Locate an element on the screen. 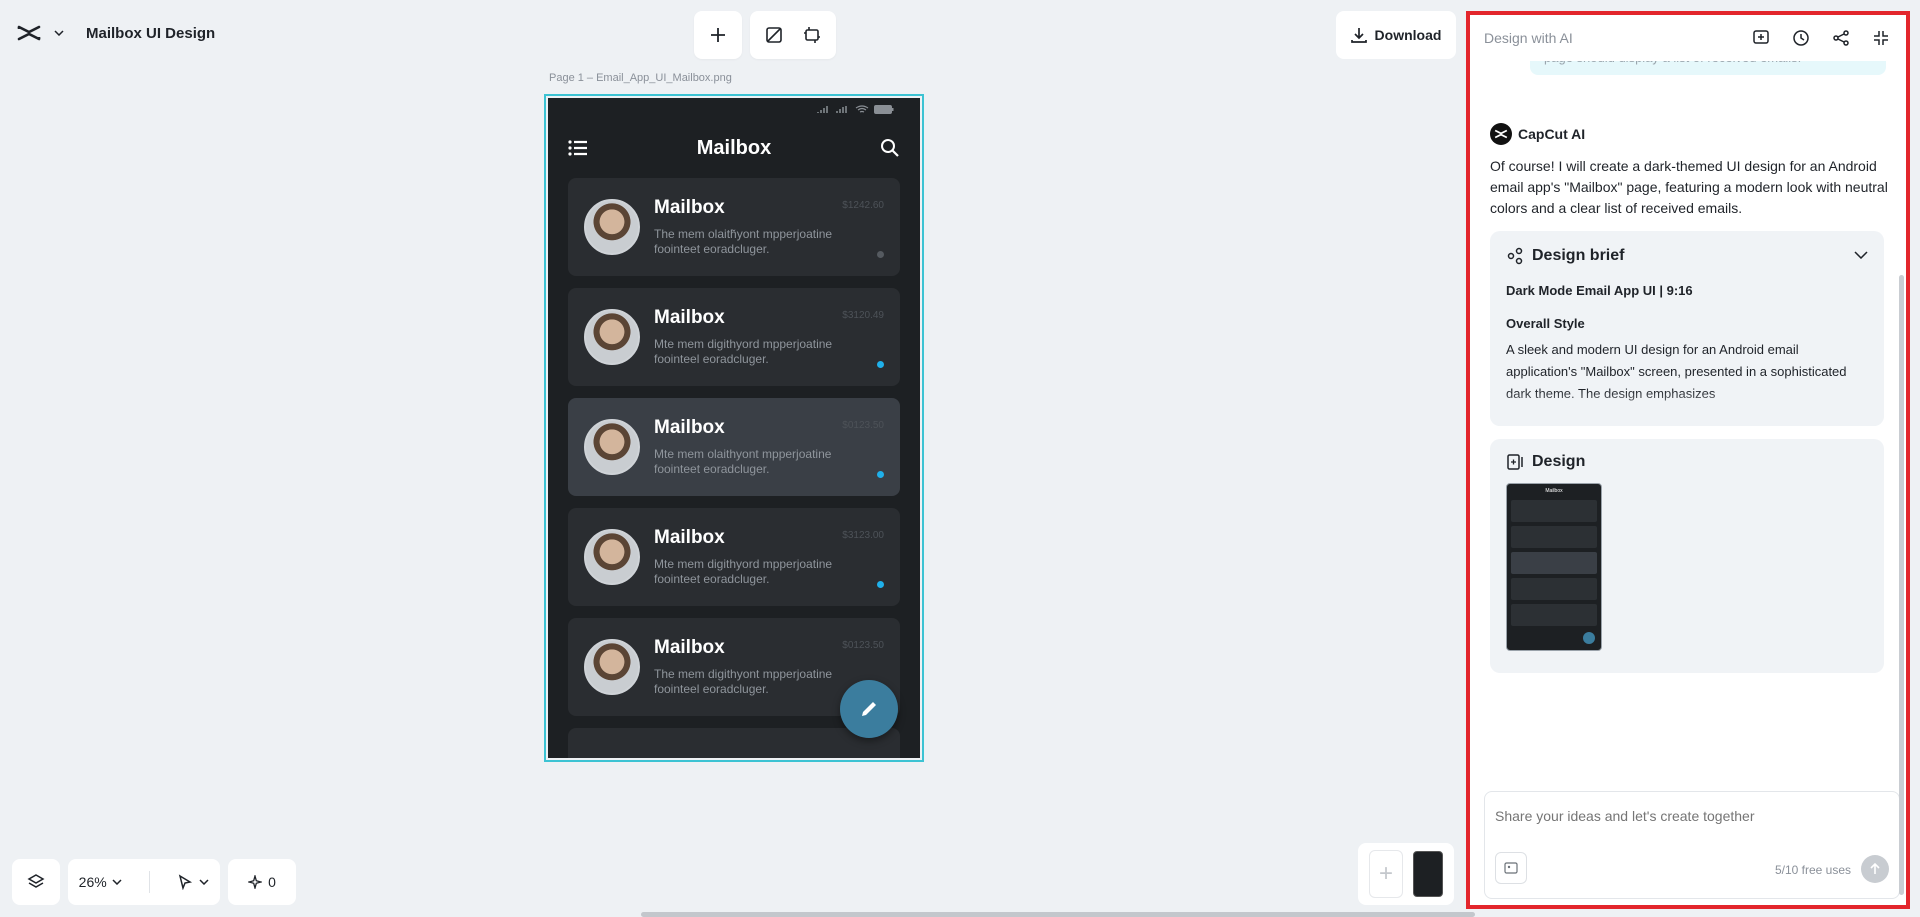 The image size is (1920, 917). mailbox-title: Mailbox is located at coordinates (734, 147).